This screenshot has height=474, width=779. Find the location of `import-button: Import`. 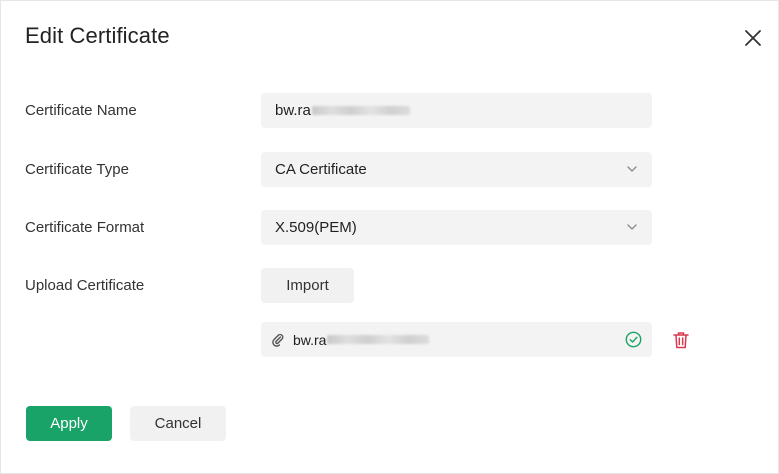

import-button: Import is located at coordinates (307, 285).